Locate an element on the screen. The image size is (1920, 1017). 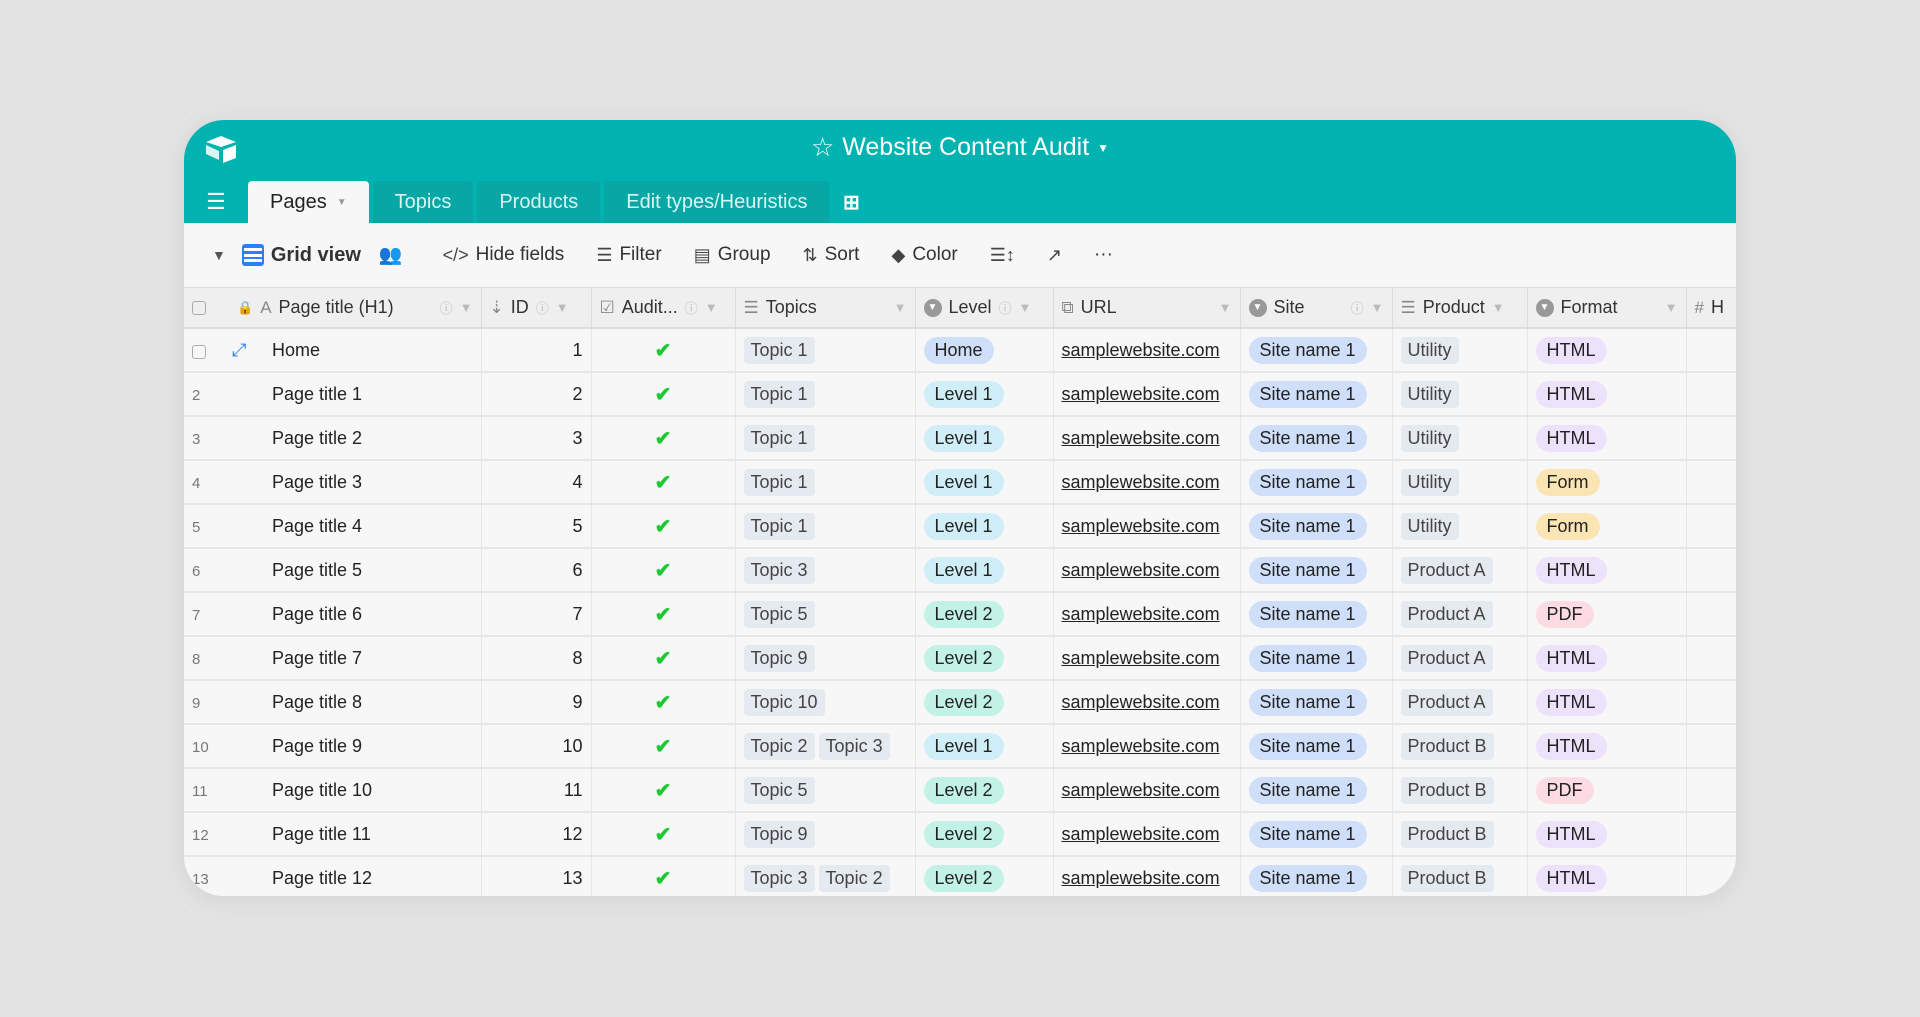
cell-id: 5 is located at coordinates (536, 526).